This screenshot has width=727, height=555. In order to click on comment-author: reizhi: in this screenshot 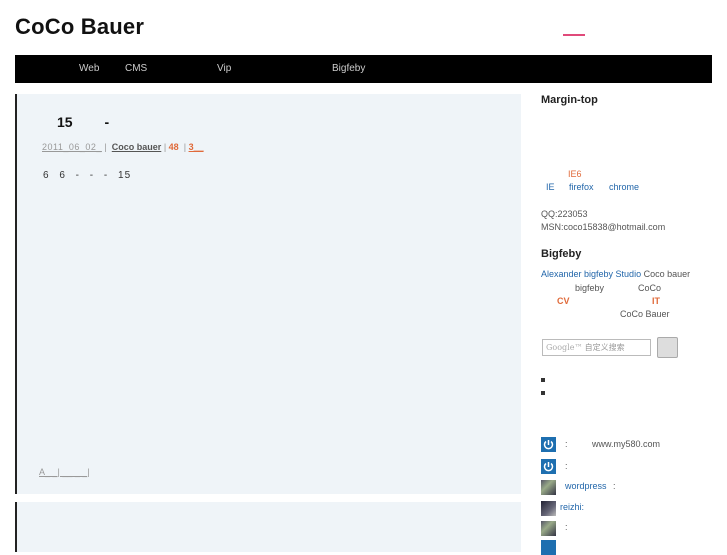, I will do `click(572, 507)`.